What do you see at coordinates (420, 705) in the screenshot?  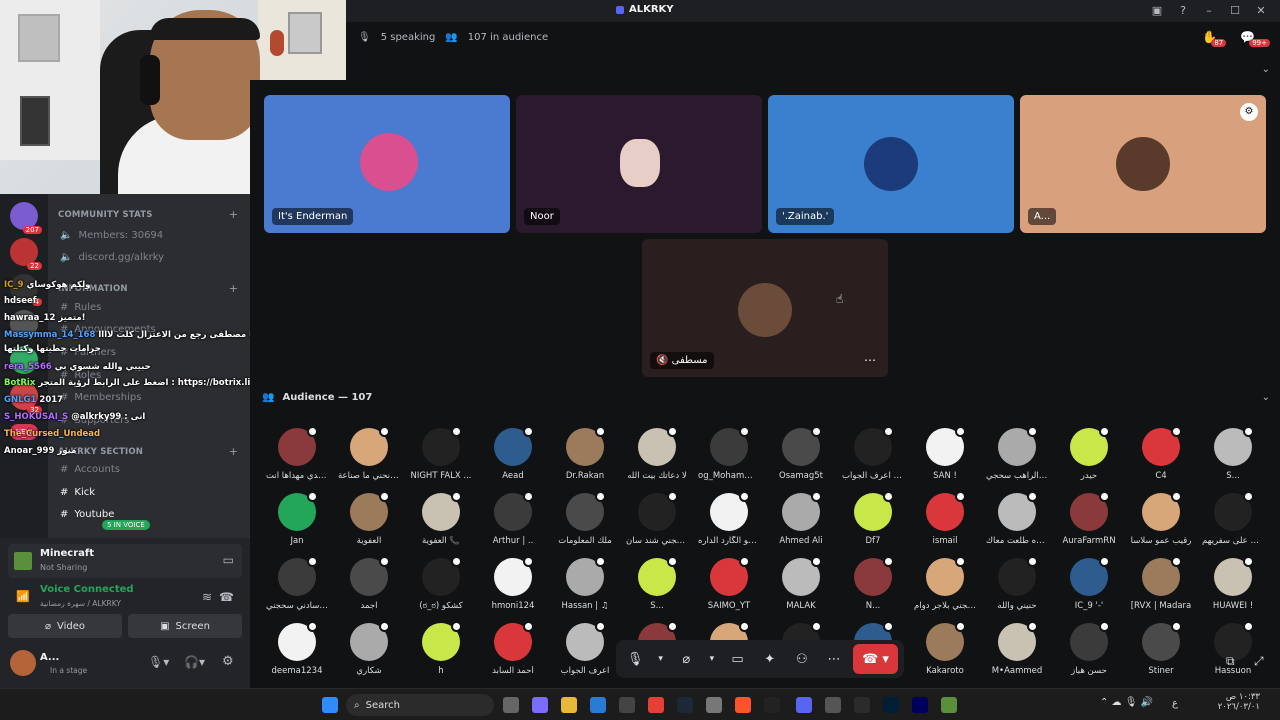 I see `taskbar-search: ⌕ Search` at bounding box center [420, 705].